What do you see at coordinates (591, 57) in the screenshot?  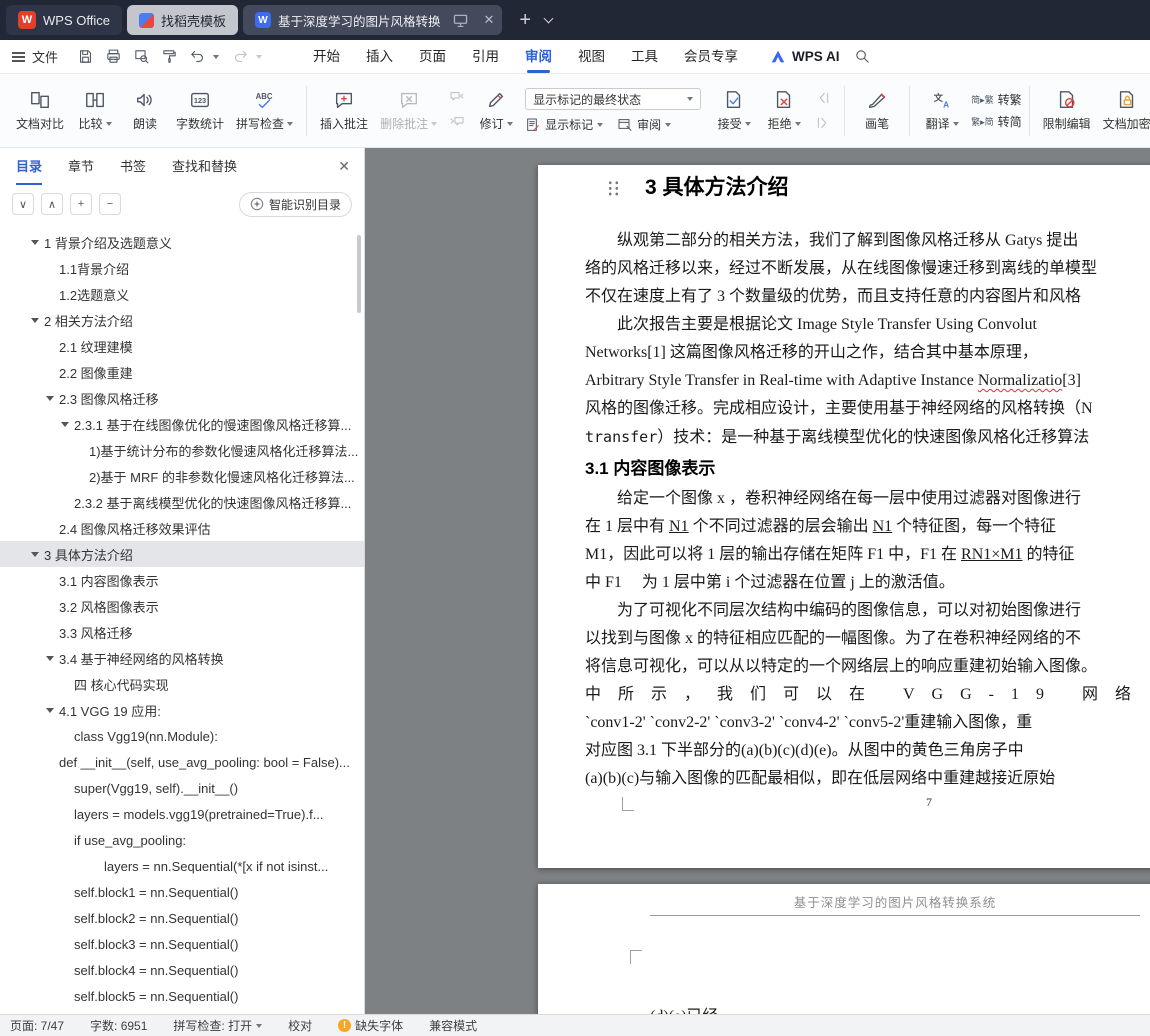 I see `menu-tab-视图: 视图` at bounding box center [591, 57].